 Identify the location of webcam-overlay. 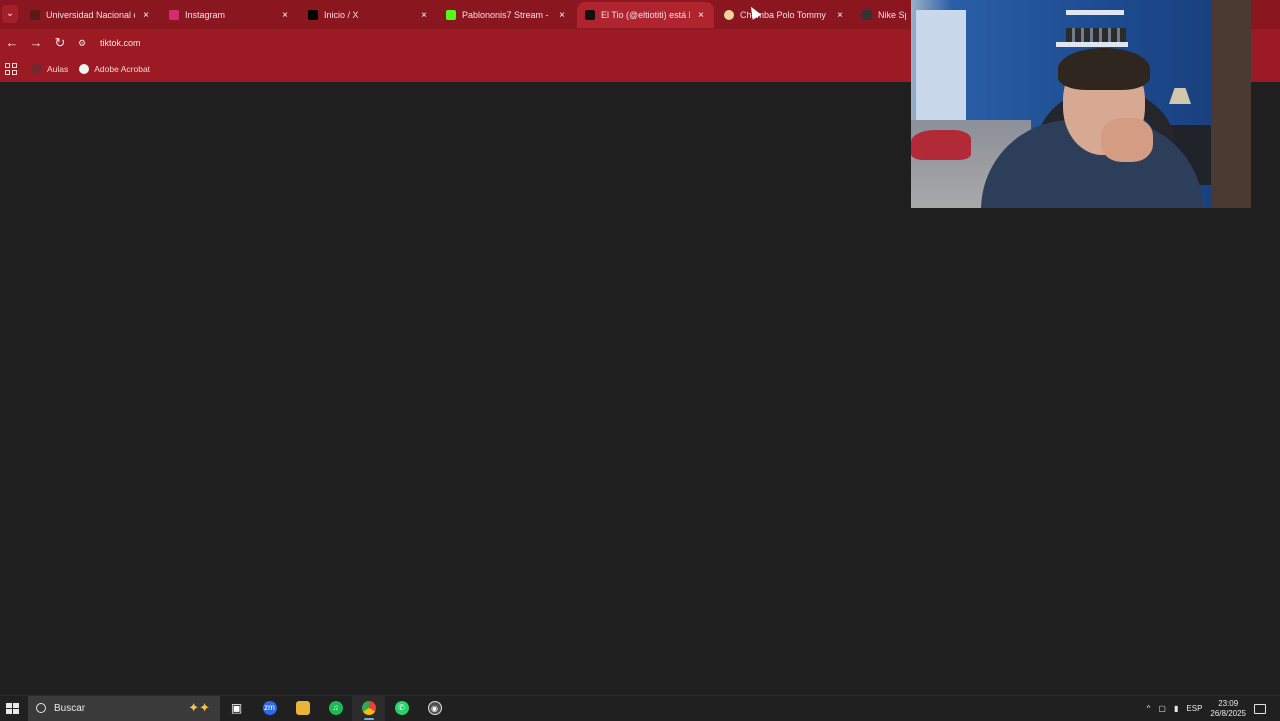
(1081, 104).